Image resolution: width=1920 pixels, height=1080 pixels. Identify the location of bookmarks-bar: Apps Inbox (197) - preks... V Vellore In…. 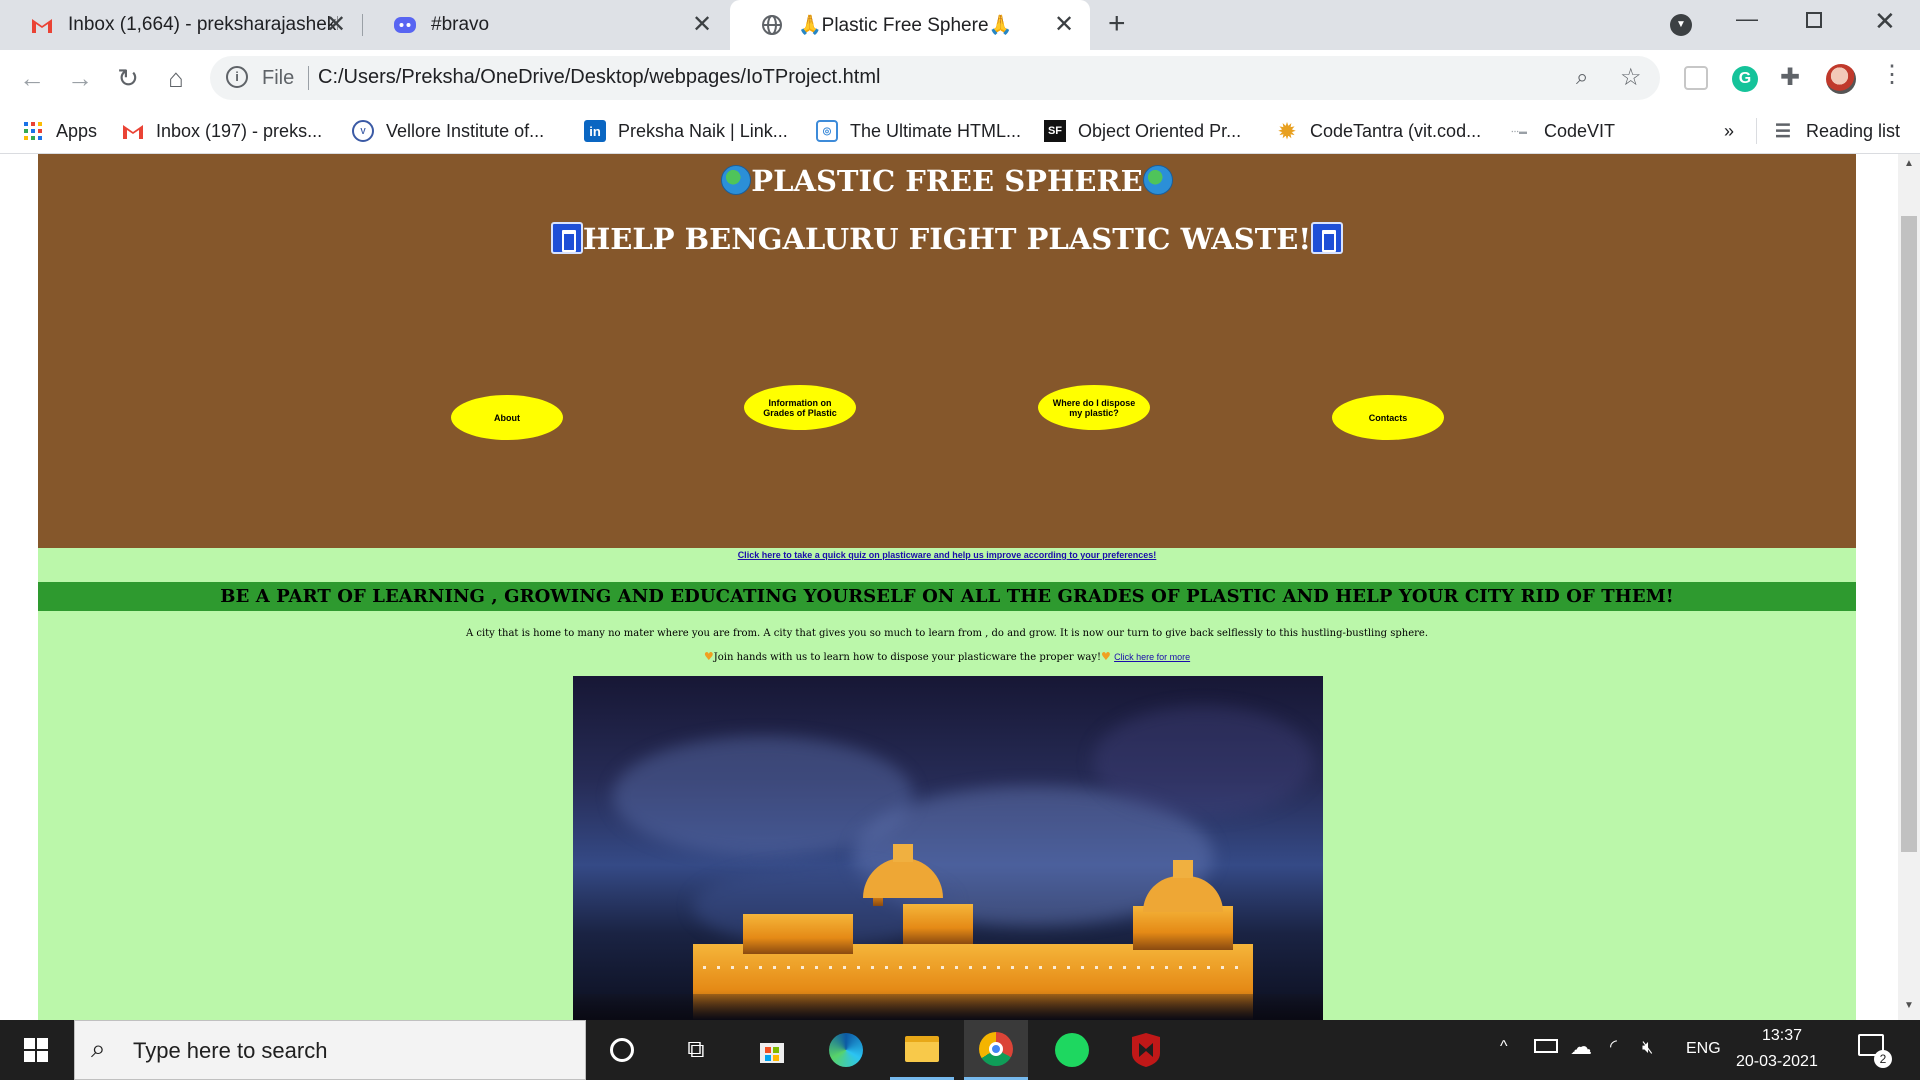
(960, 130).